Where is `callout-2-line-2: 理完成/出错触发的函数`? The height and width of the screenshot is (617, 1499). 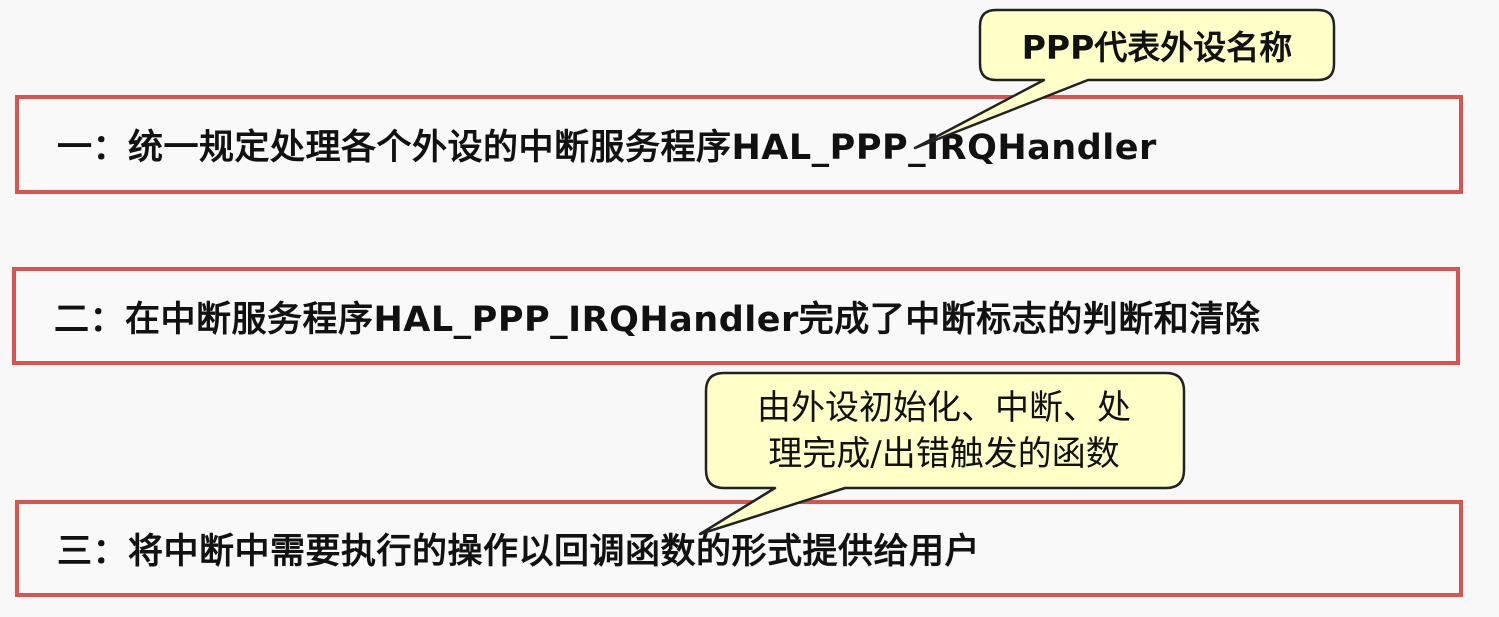 callout-2-line-2: 理完成/出错触发的函数 is located at coordinates (944, 454).